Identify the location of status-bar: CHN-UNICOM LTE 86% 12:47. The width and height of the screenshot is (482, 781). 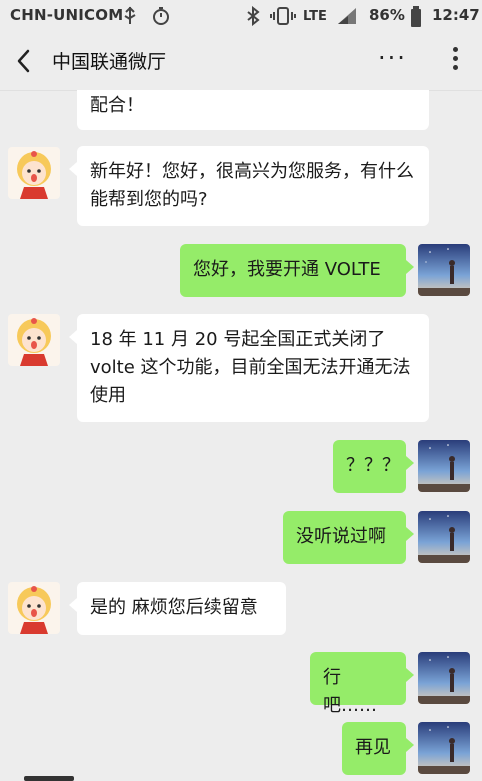
(241, 16).